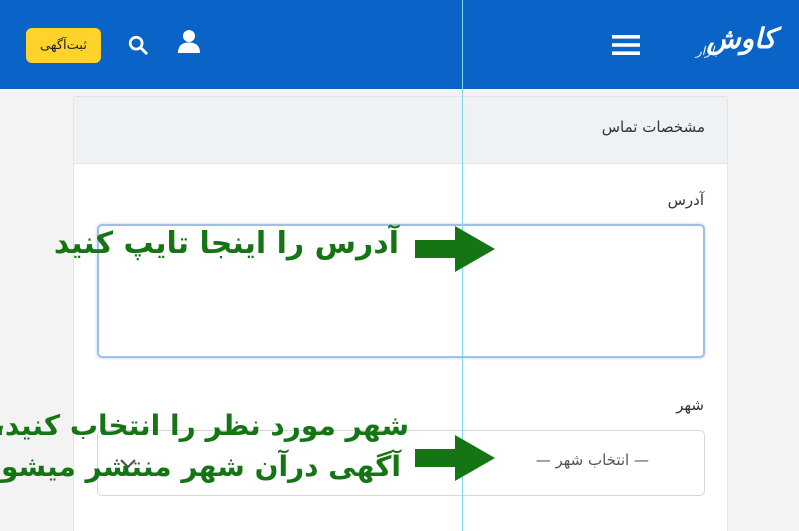  What do you see at coordinates (707, 51) in the screenshot?
I see `logo-subtext: بازار` at bounding box center [707, 51].